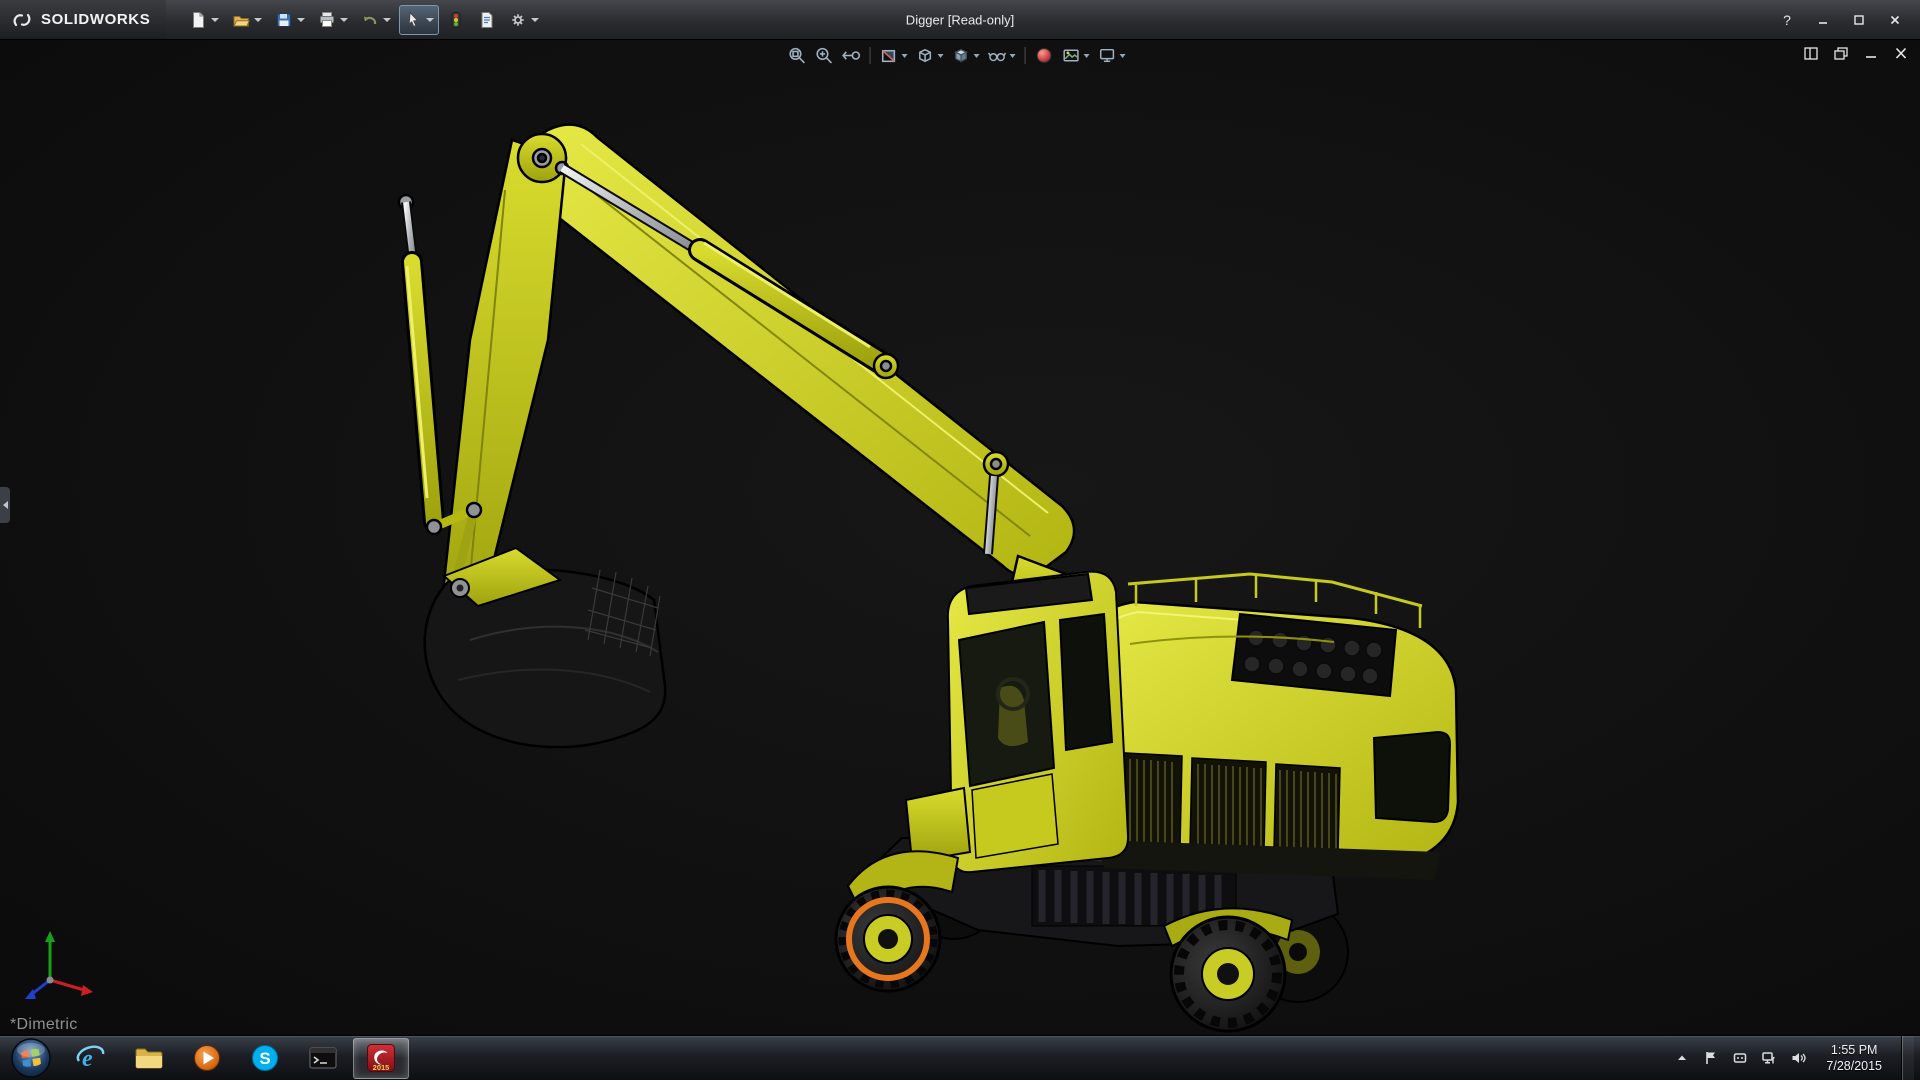  I want to click on display-style-cube-icon, so click(961, 55).